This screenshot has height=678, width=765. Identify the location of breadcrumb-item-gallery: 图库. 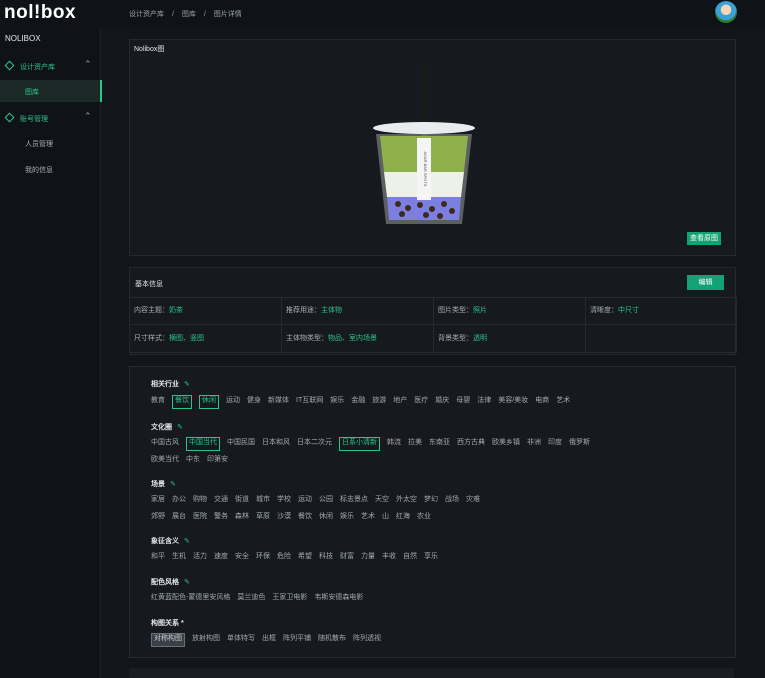
(189, 14).